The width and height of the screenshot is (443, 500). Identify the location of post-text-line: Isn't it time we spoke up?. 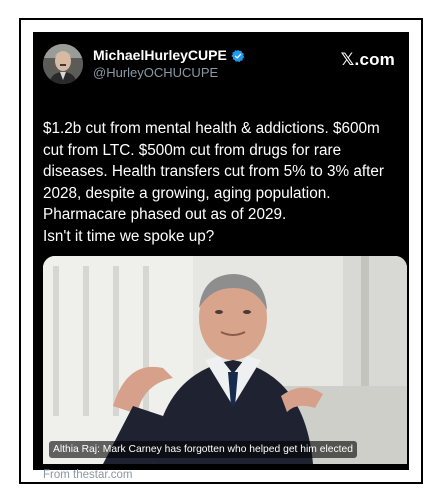
(129, 236).